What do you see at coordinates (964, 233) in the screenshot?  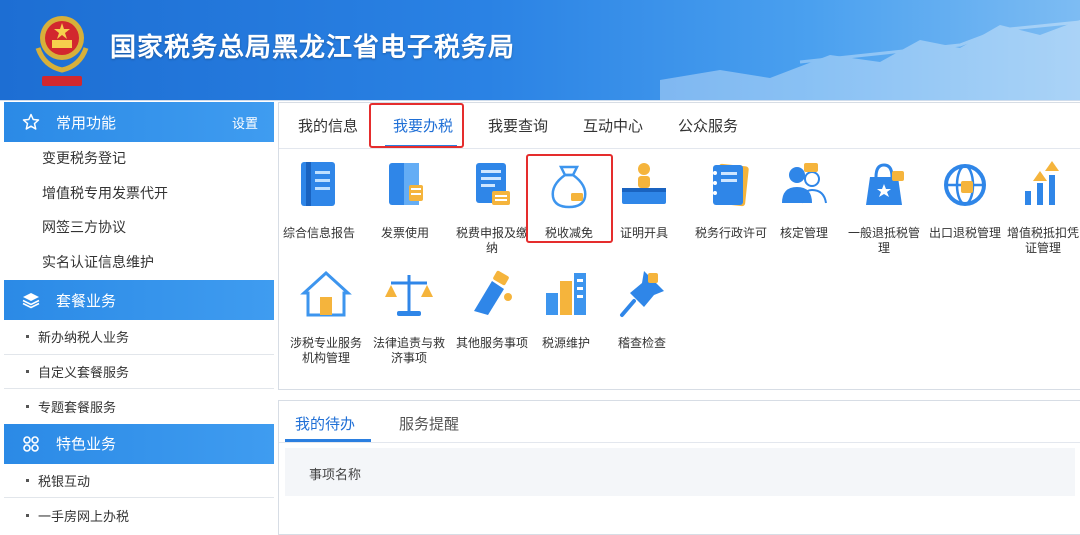 I see `tile-label: 出口退税管理` at bounding box center [964, 233].